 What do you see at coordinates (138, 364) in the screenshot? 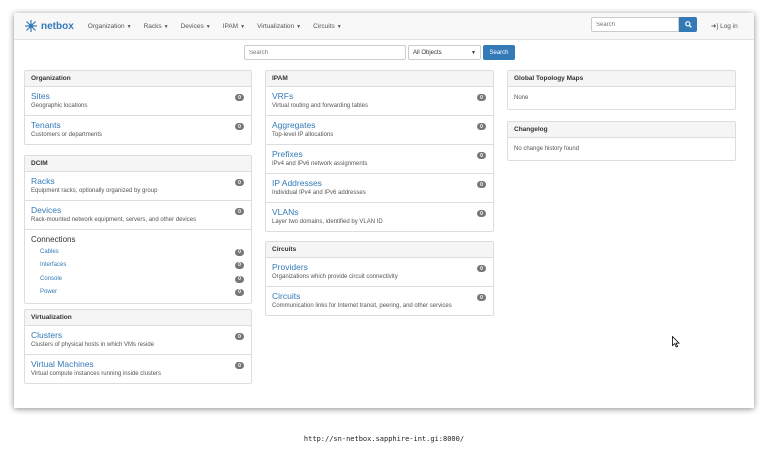
I see `link-virtual-machines: Virtual Machines` at bounding box center [138, 364].